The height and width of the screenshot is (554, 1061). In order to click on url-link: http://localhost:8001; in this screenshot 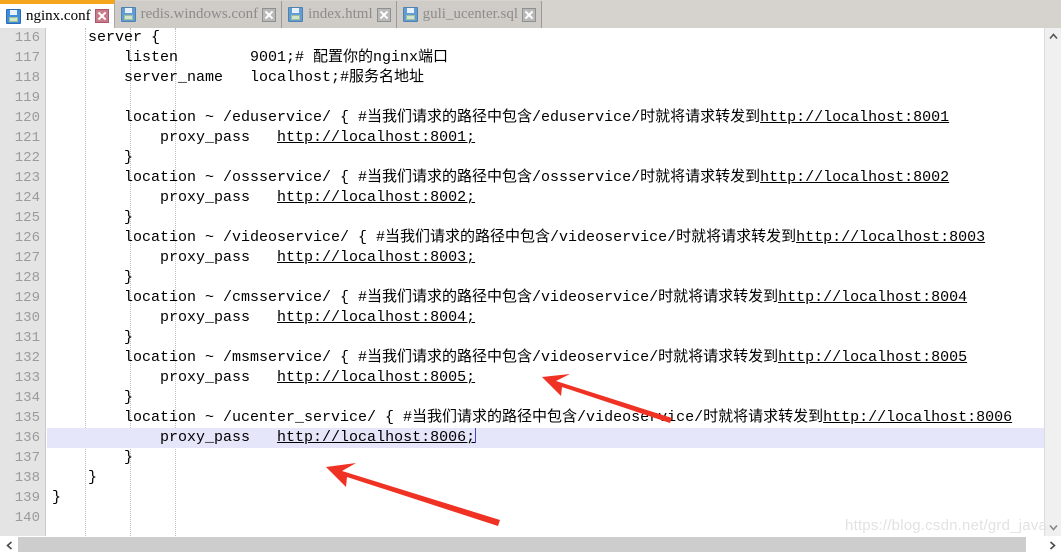, I will do `click(376, 137)`.